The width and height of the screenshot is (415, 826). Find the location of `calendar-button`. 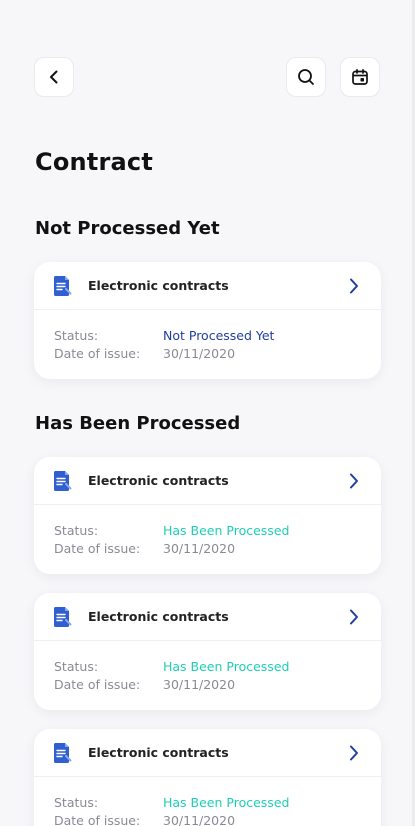

calendar-button is located at coordinates (360, 77).